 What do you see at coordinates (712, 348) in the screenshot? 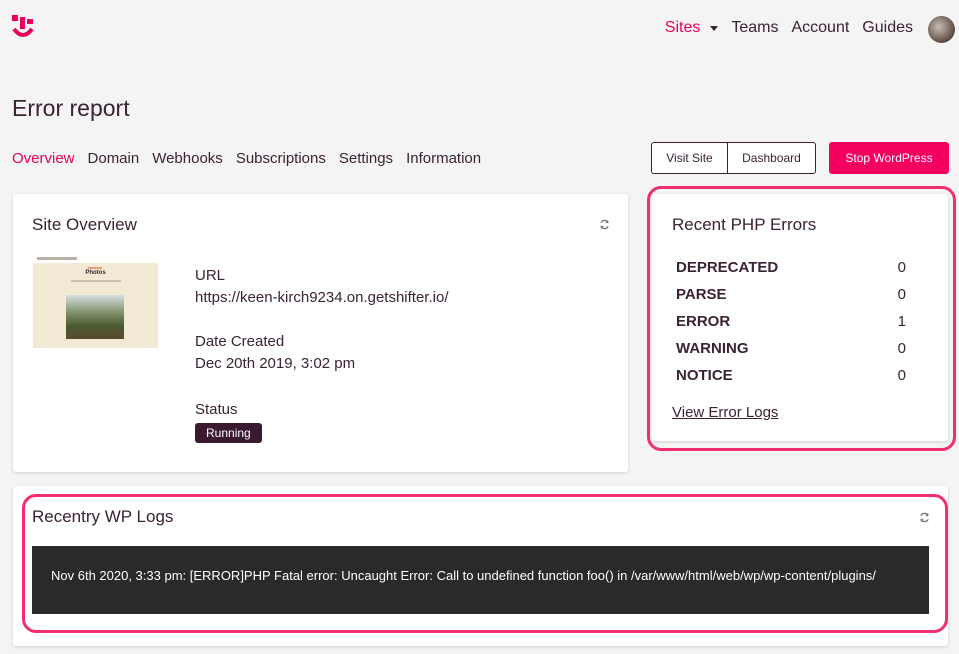
I see `error-type: WARNING` at bounding box center [712, 348].